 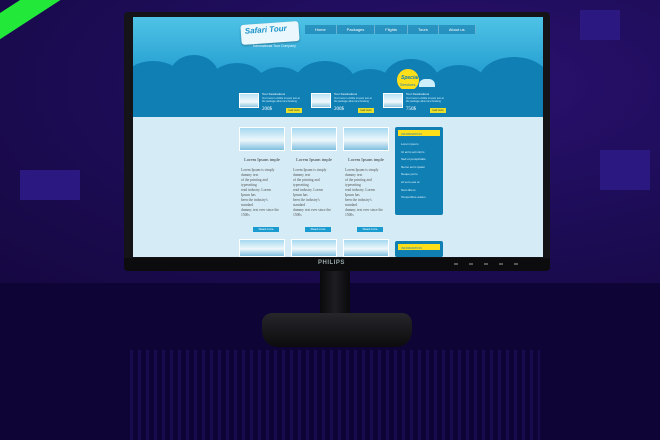 I want to click on monitor-brand-logo: PHILIPS, so click(x=331, y=263).